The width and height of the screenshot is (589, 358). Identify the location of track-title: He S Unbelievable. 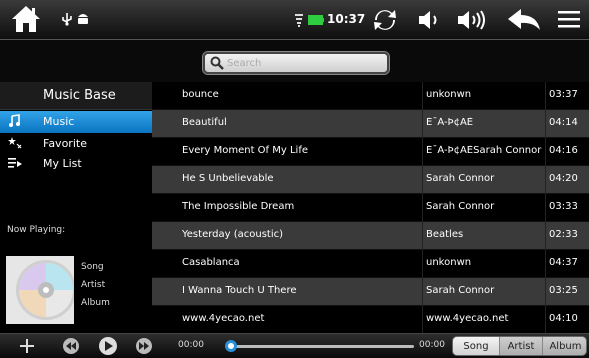
(228, 178).